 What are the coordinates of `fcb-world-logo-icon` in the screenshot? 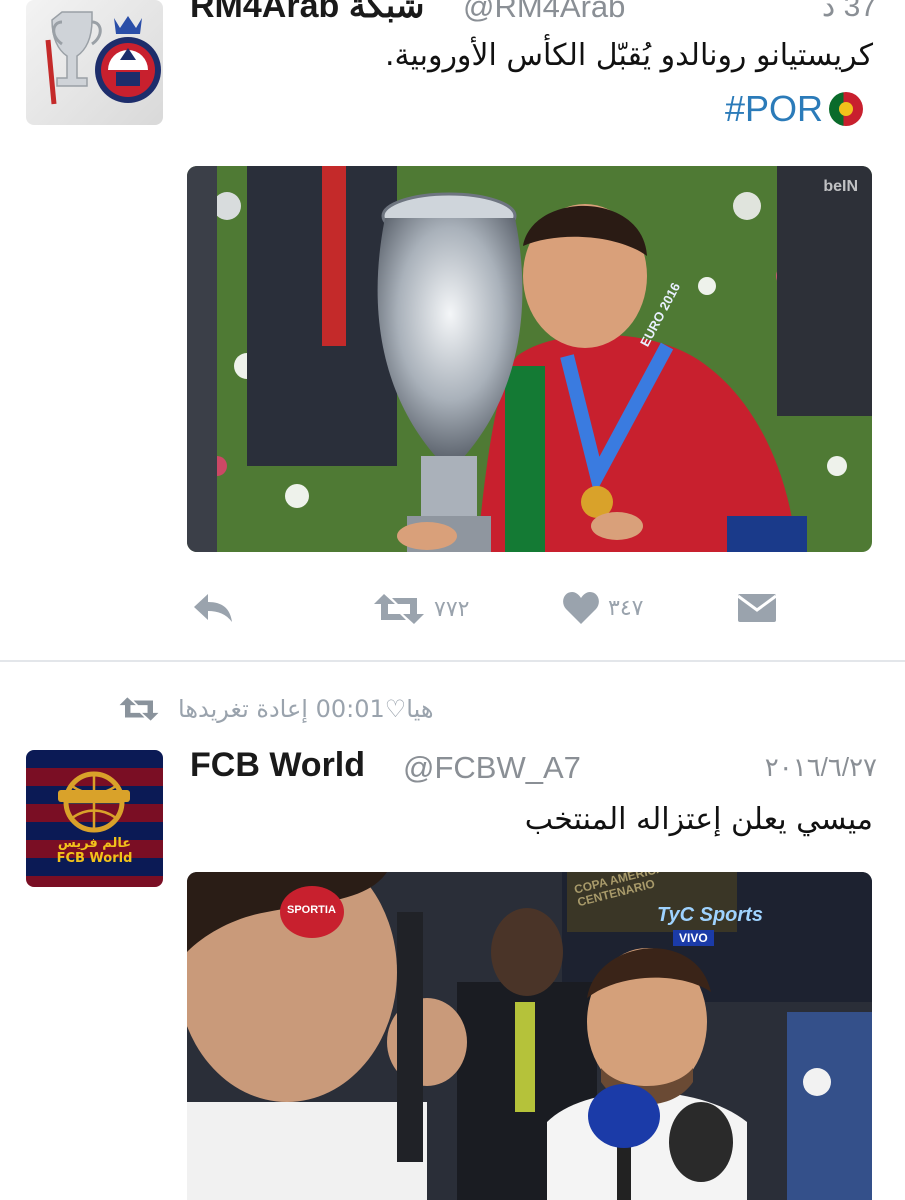 It's located at (94, 802).